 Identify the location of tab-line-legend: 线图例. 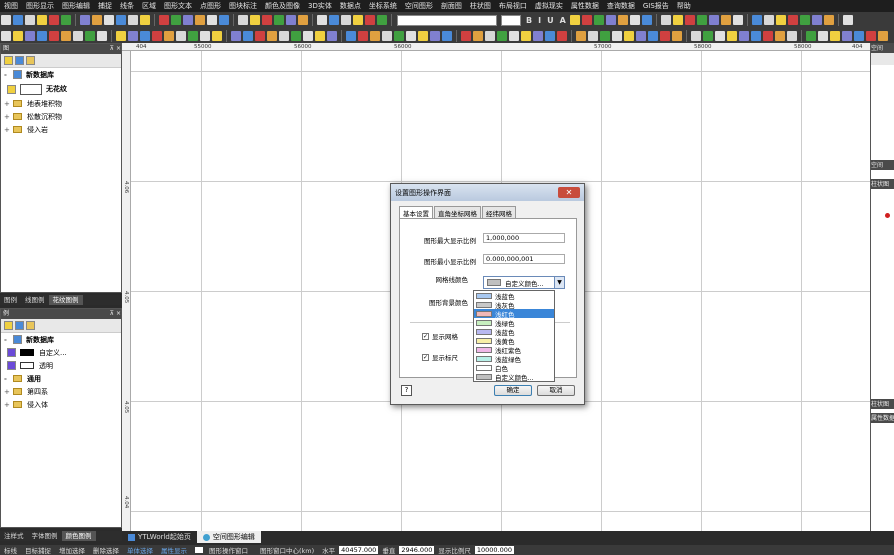
(35, 300).